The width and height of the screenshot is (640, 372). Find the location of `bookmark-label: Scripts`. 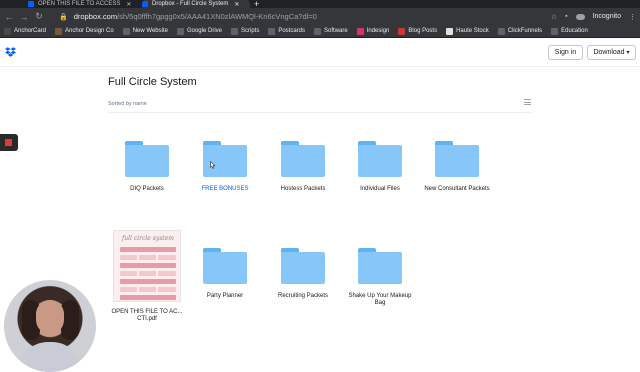

bookmark-label: Scripts is located at coordinates (250, 31).